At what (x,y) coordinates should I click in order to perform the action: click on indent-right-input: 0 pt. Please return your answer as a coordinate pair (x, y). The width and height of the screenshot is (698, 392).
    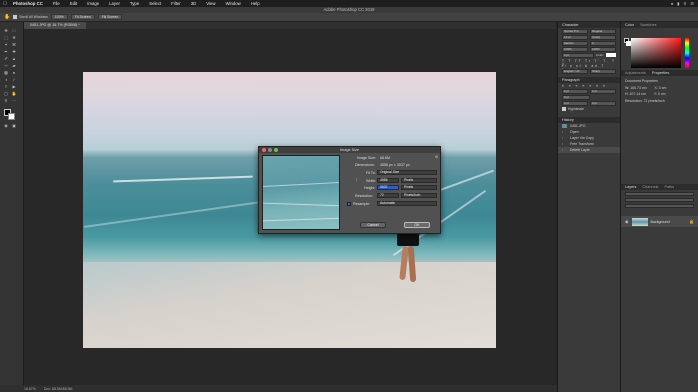
    Looking at the image, I should click on (603, 91).